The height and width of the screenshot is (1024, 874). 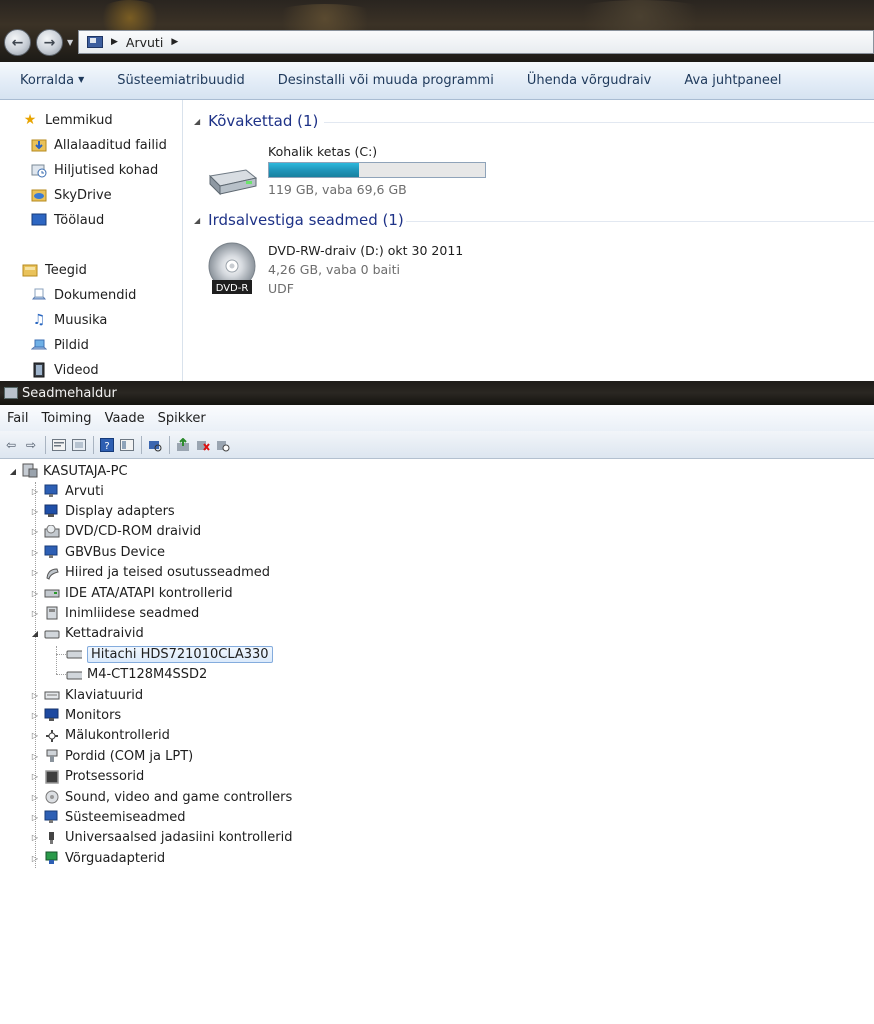 I want to click on usb-icon, so click(x=52, y=838).